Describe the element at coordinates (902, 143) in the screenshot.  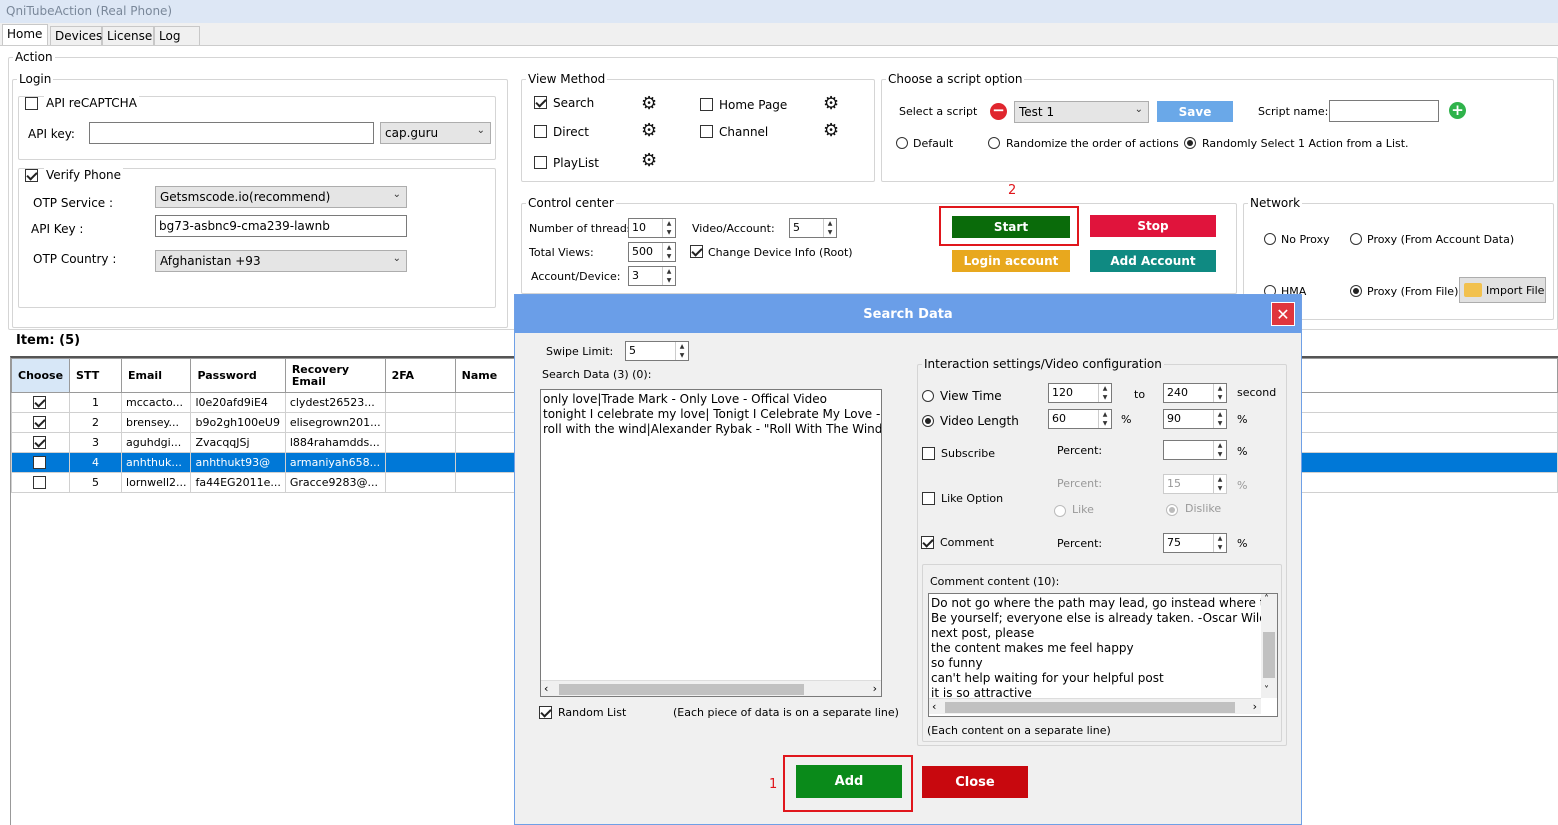
I see `default-radio` at that location.